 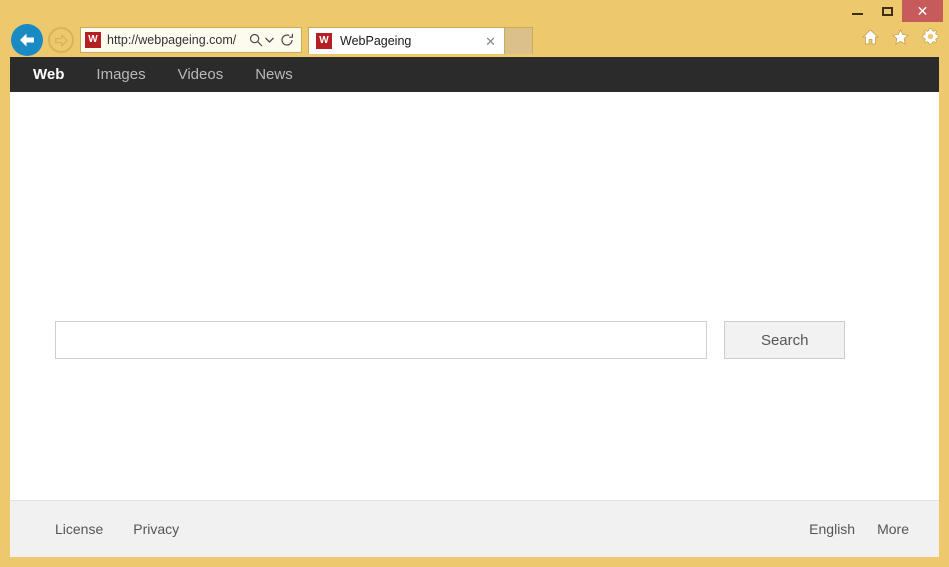 I want to click on forward-button, so click(x=61, y=40).